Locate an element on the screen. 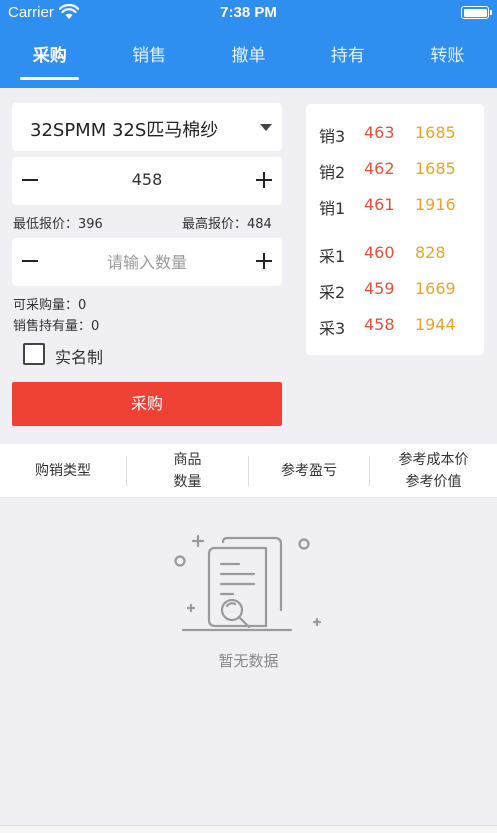 The image size is (497, 833). caret-down-icon is located at coordinates (266, 127).